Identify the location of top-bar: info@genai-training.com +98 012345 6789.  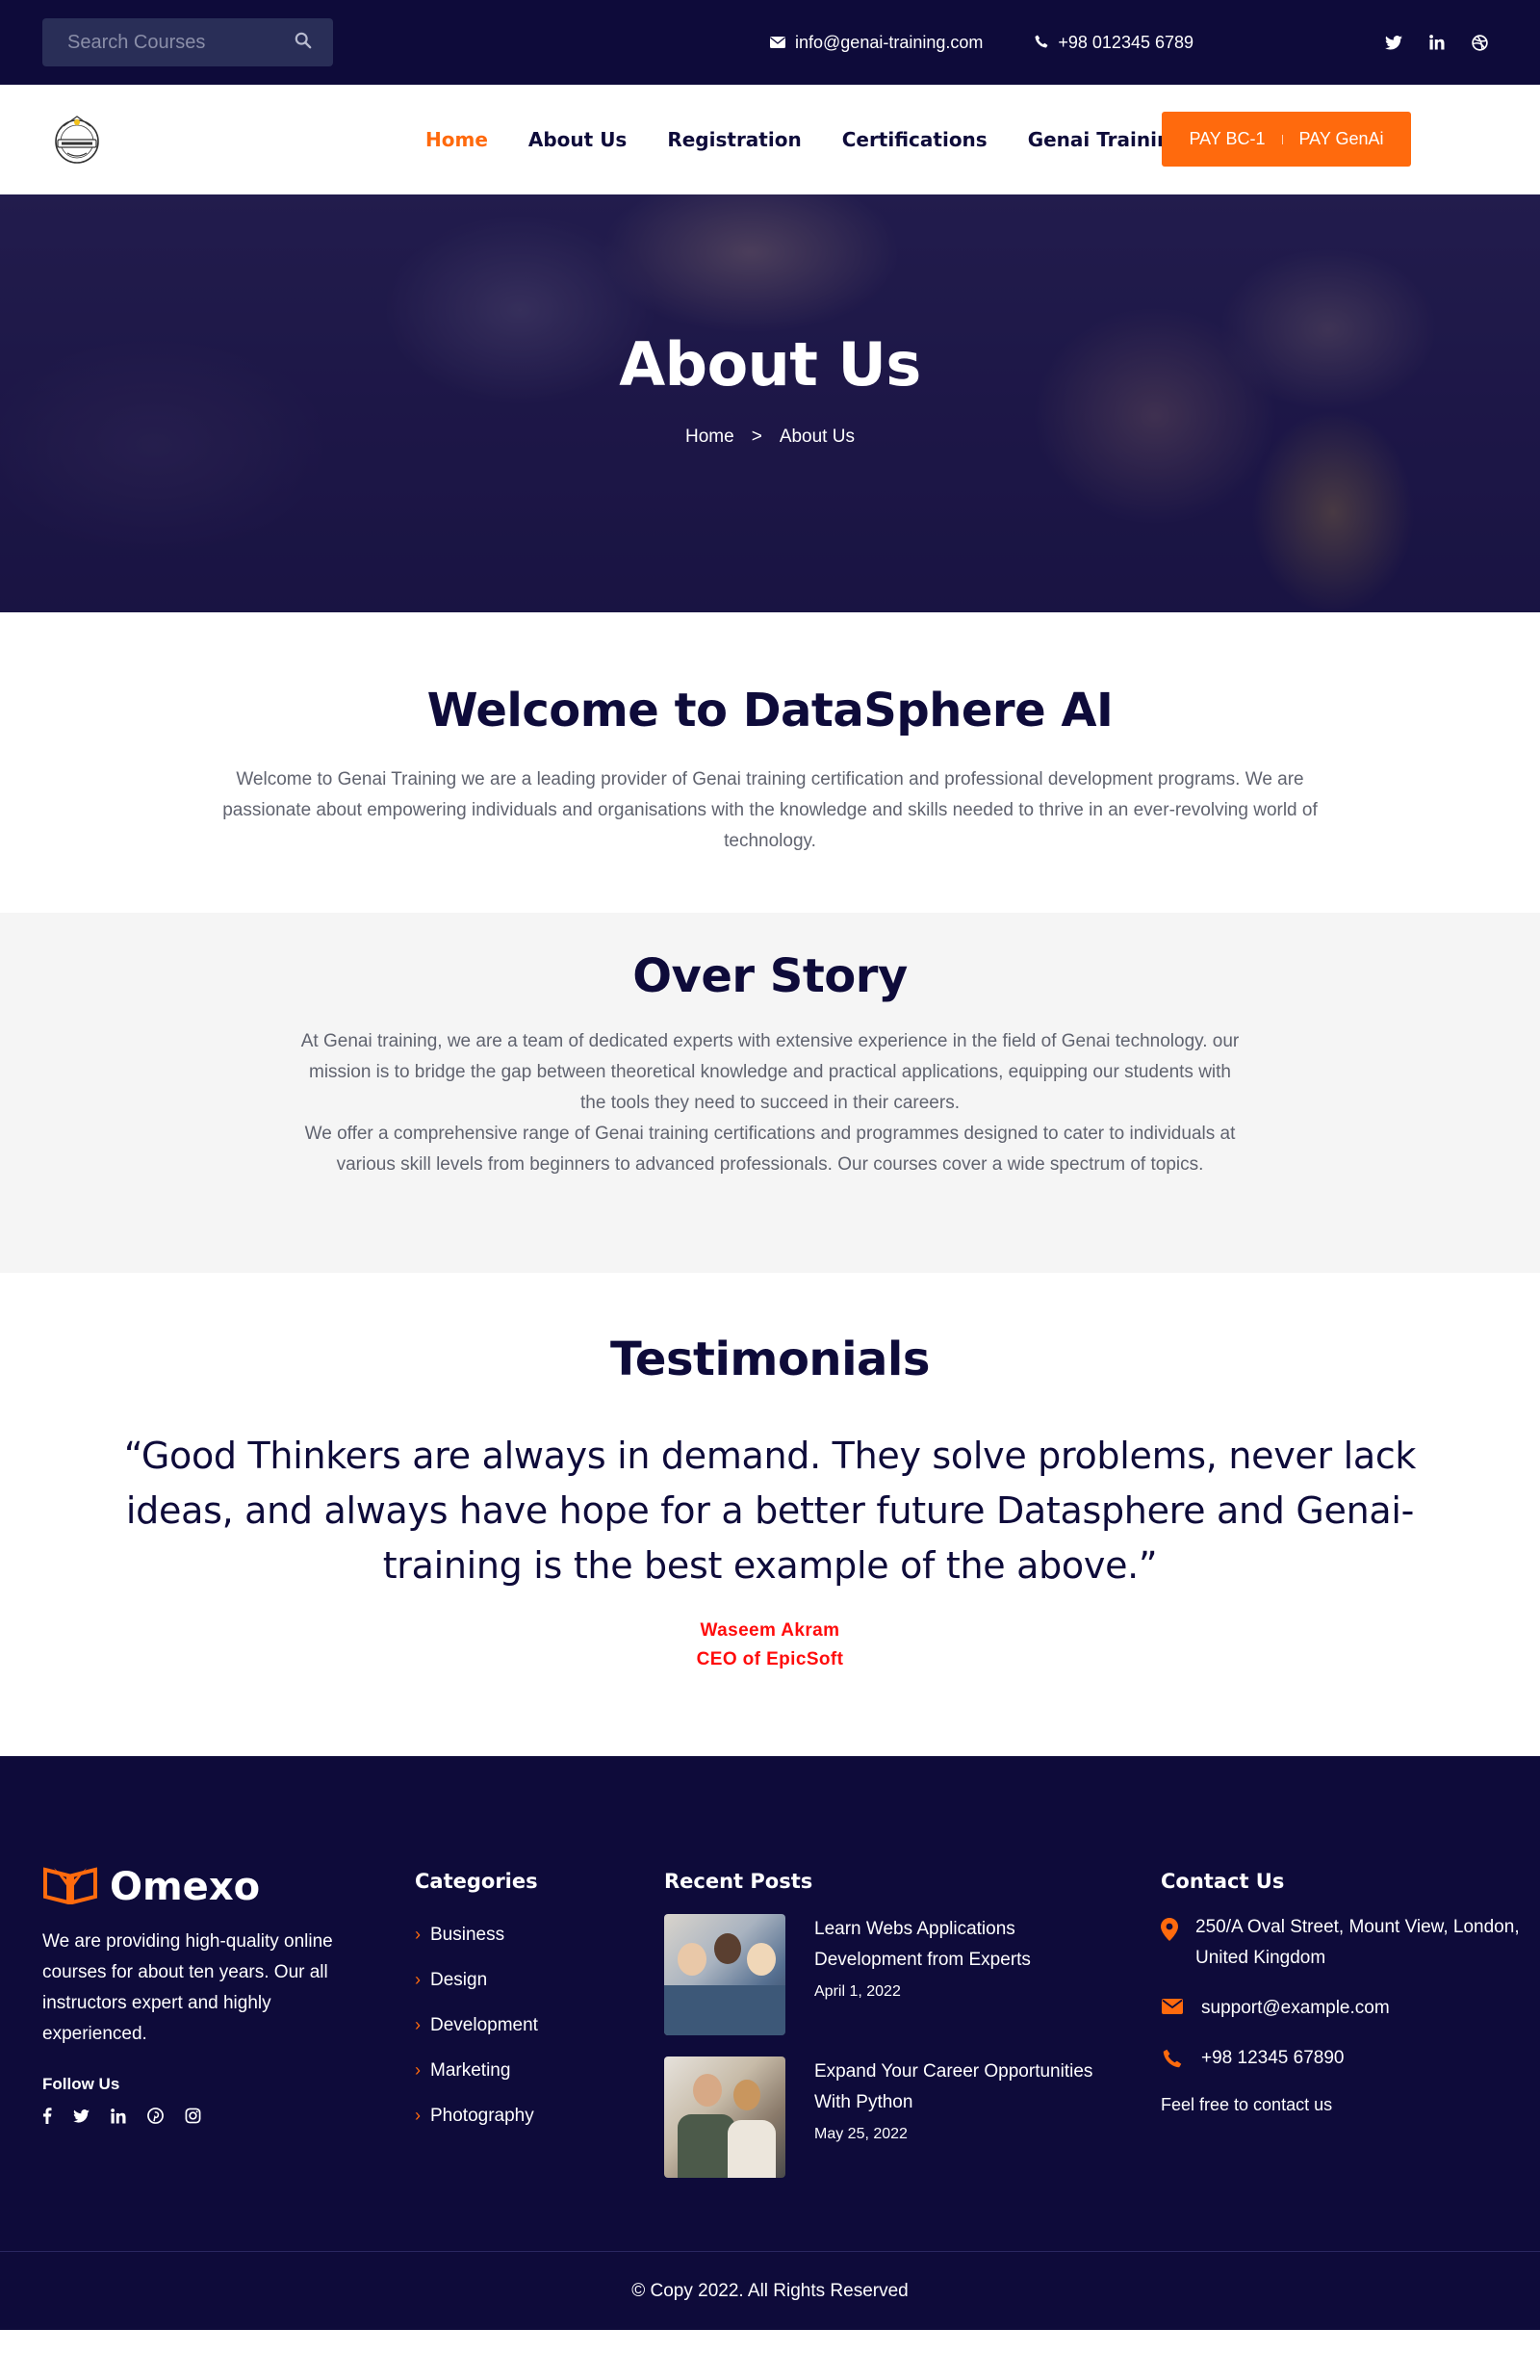
(770, 43).